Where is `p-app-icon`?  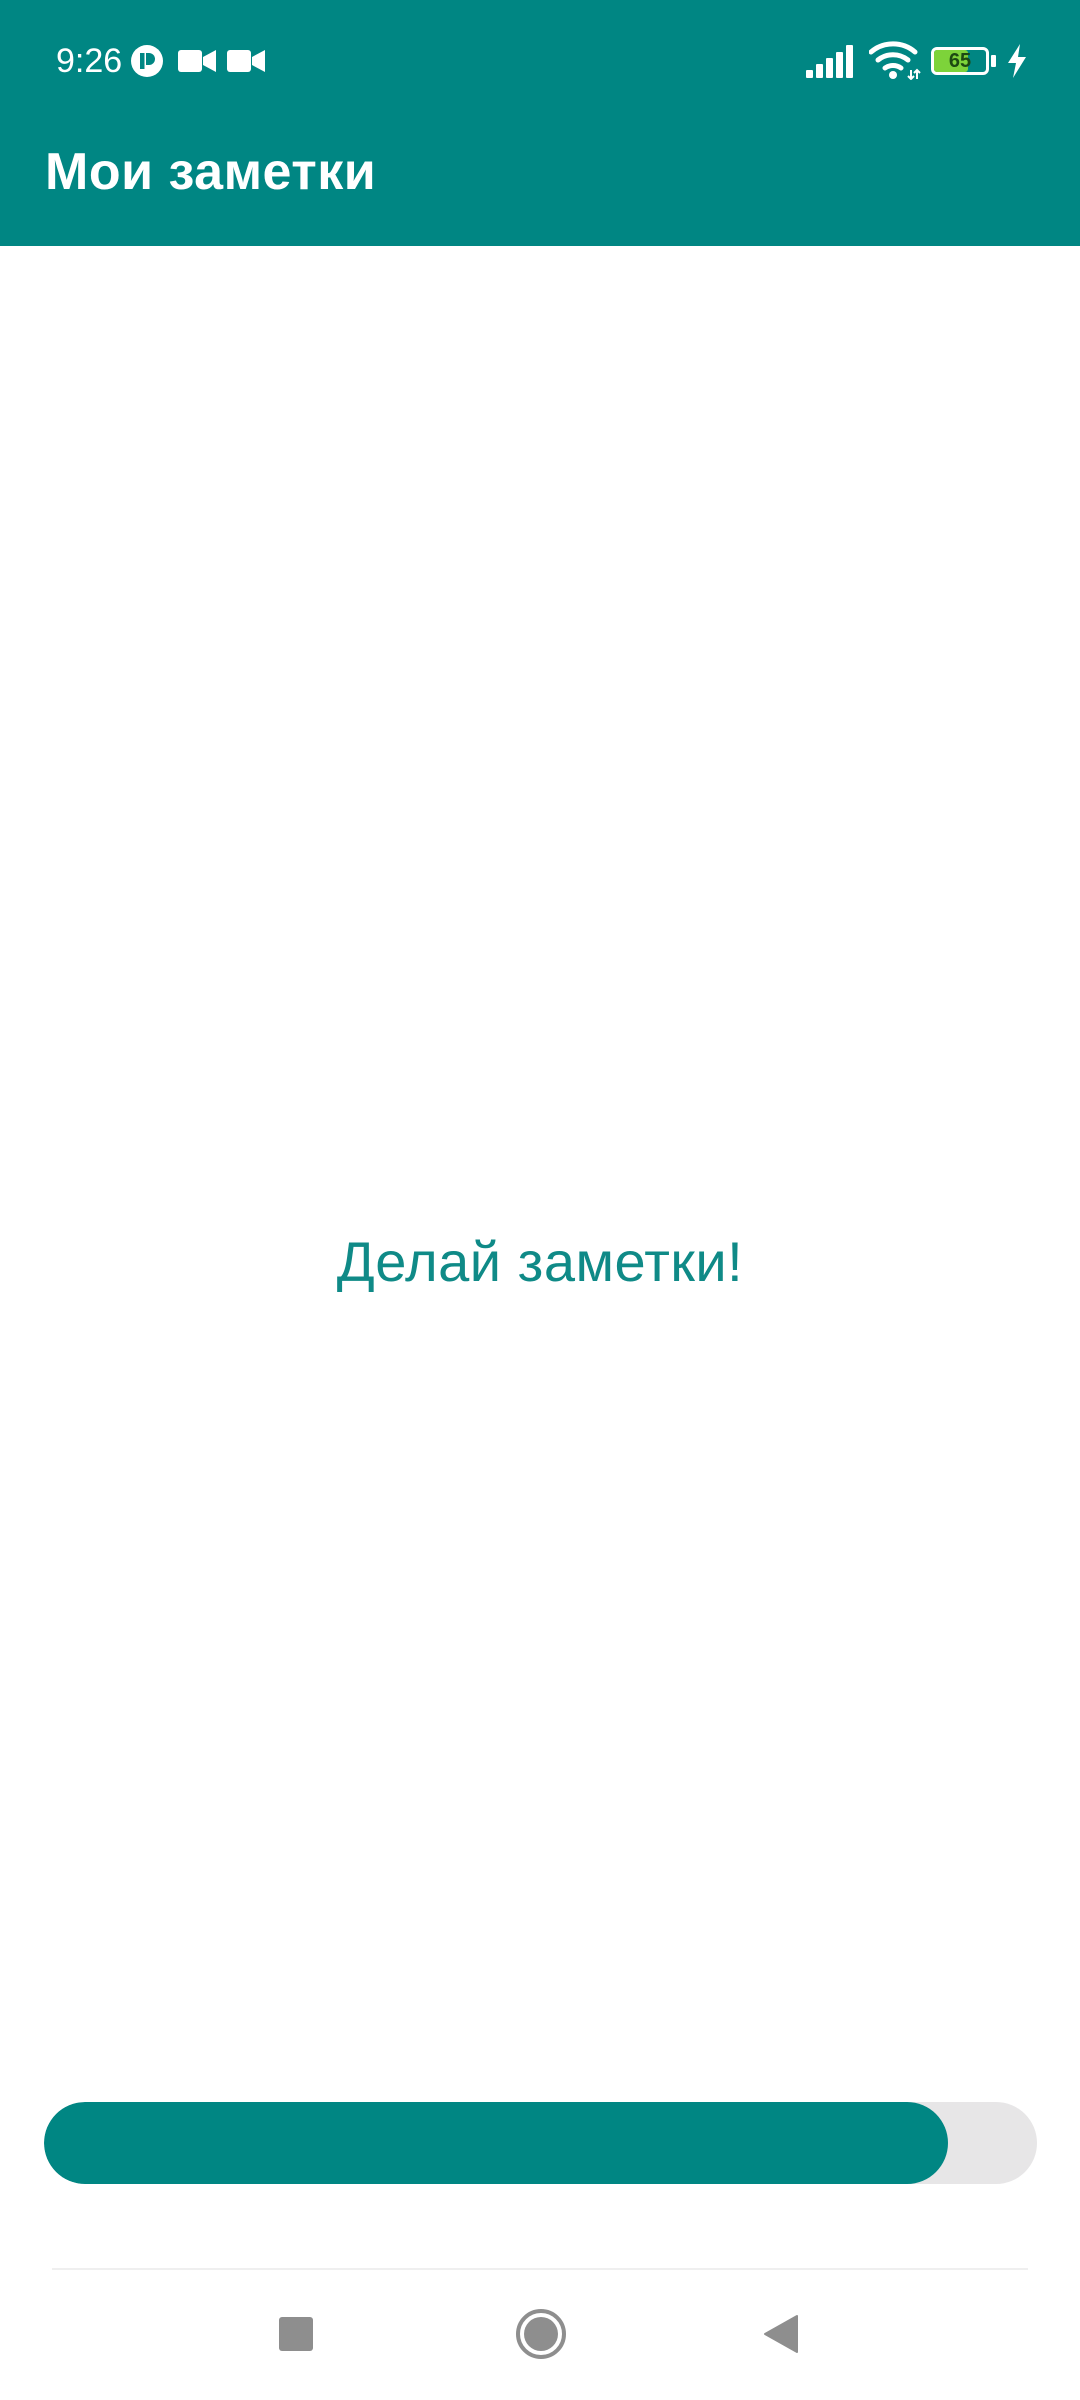
p-app-icon is located at coordinates (147, 61).